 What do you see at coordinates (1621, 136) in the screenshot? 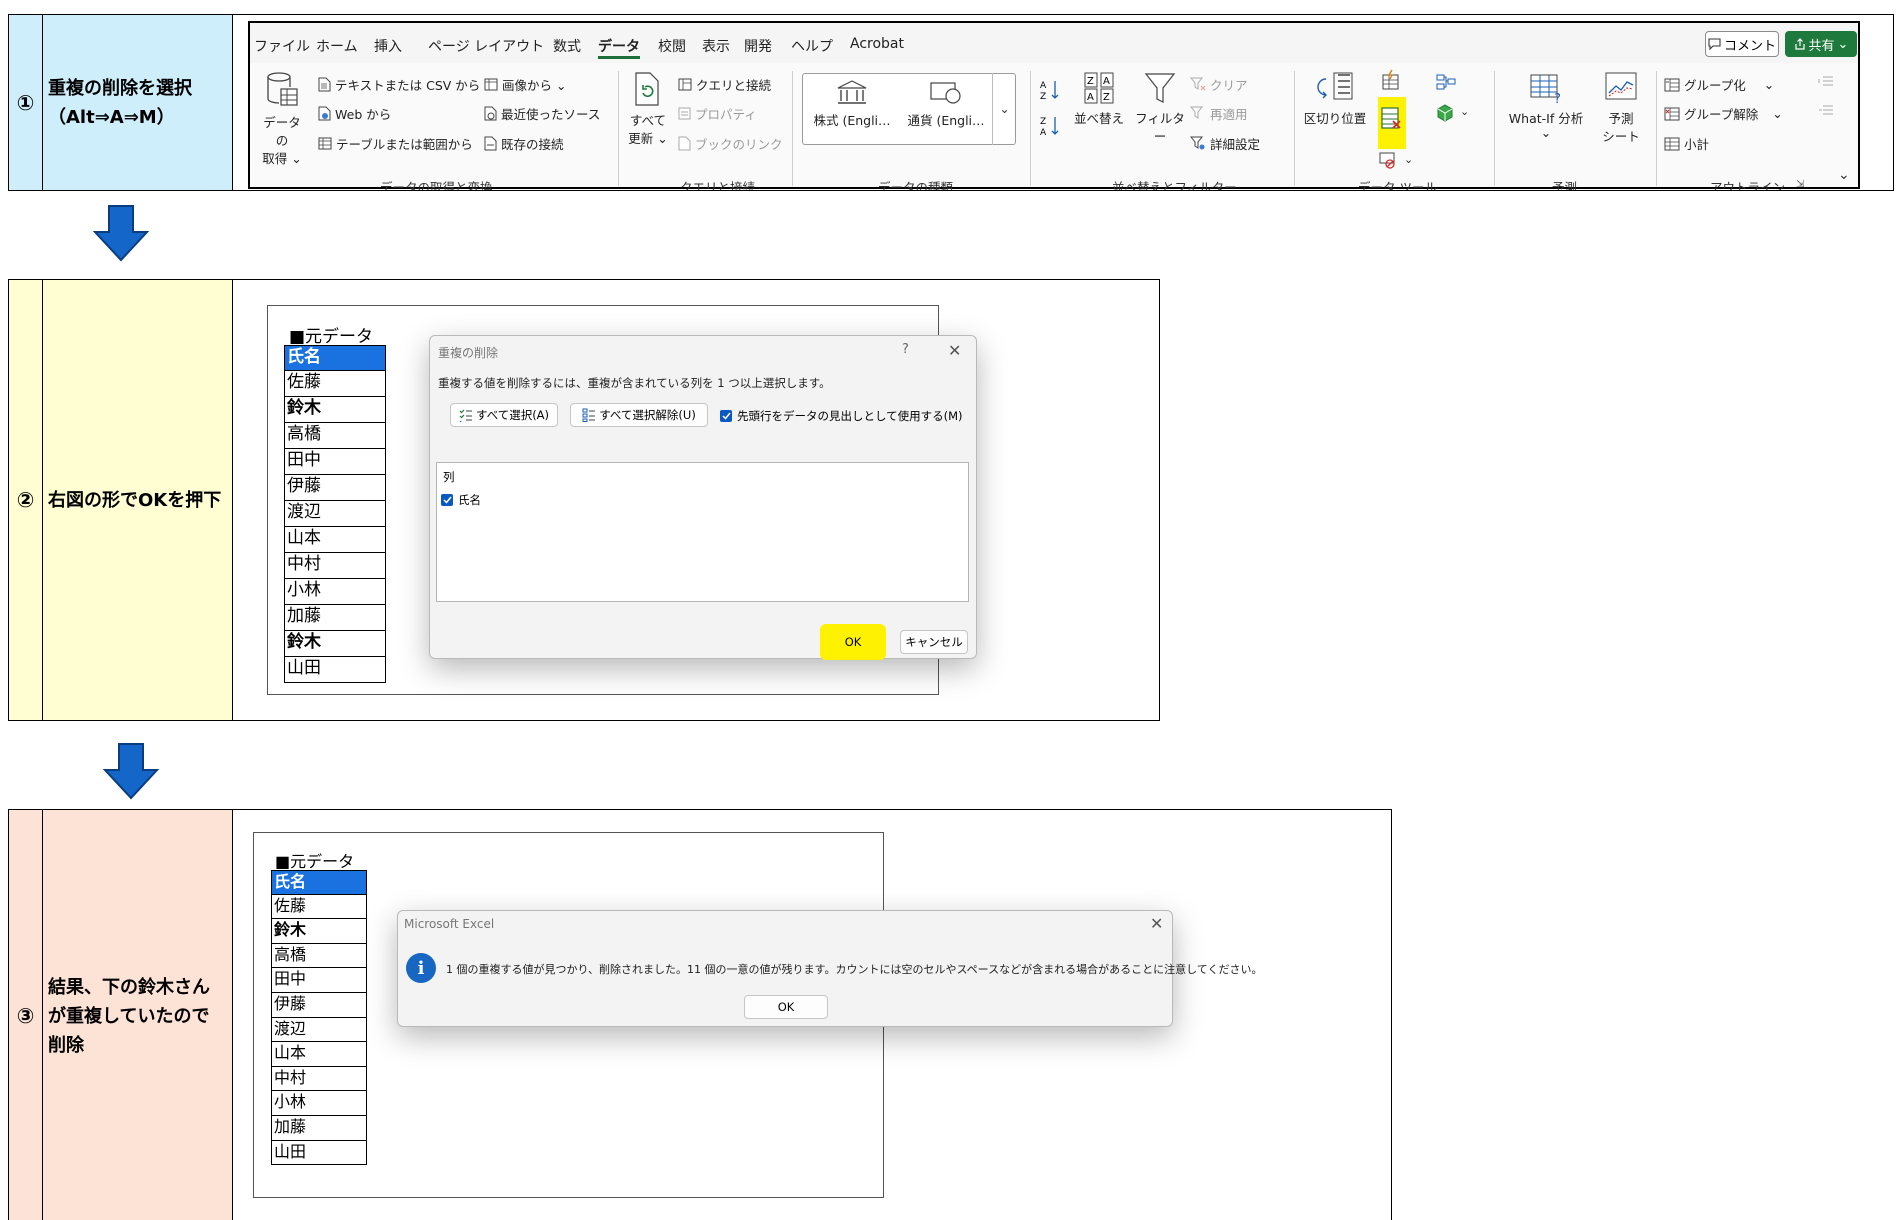
I see `forecast-sheet-label-2: シート` at bounding box center [1621, 136].